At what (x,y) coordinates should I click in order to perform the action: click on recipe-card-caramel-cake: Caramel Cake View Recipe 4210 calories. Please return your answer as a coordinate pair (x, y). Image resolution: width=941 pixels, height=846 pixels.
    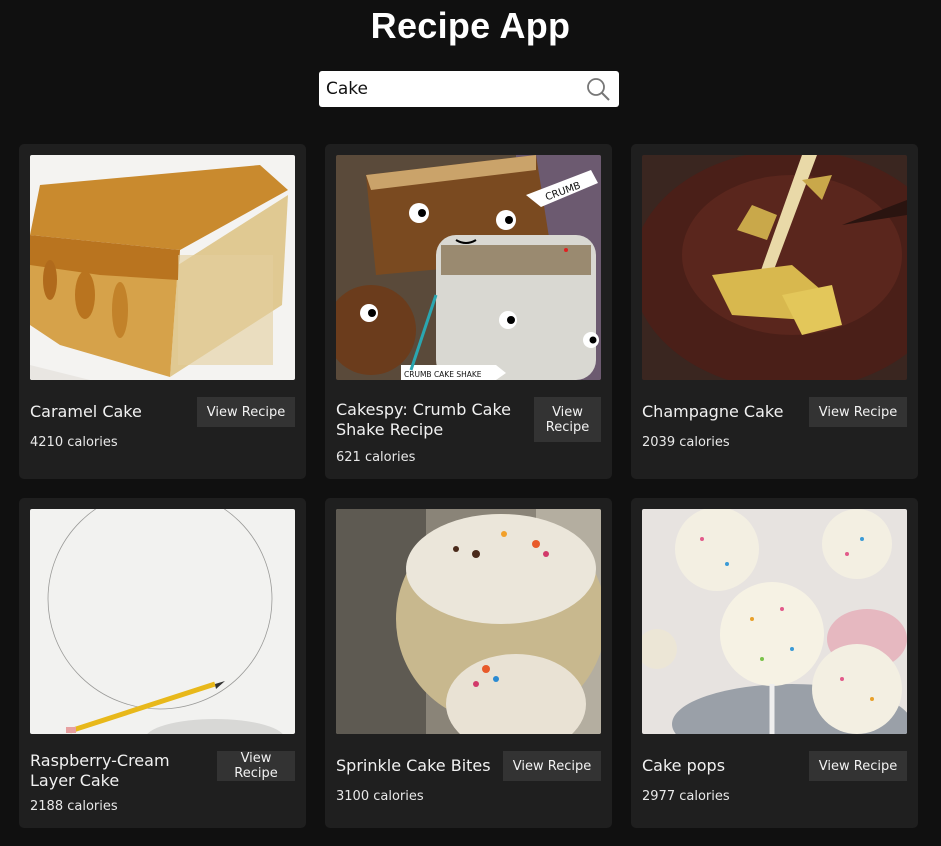
    Looking at the image, I should click on (162, 311).